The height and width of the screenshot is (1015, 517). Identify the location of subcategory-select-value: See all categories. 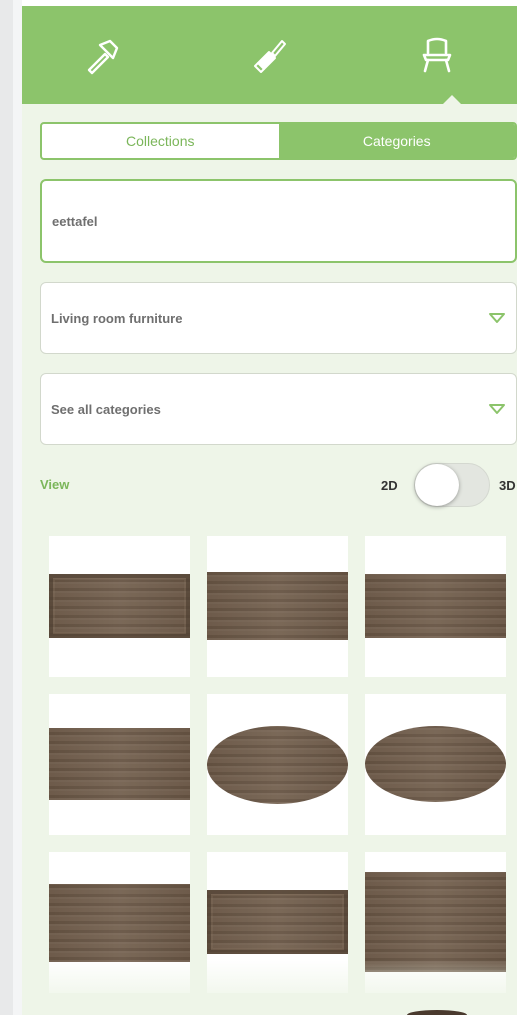
(106, 409).